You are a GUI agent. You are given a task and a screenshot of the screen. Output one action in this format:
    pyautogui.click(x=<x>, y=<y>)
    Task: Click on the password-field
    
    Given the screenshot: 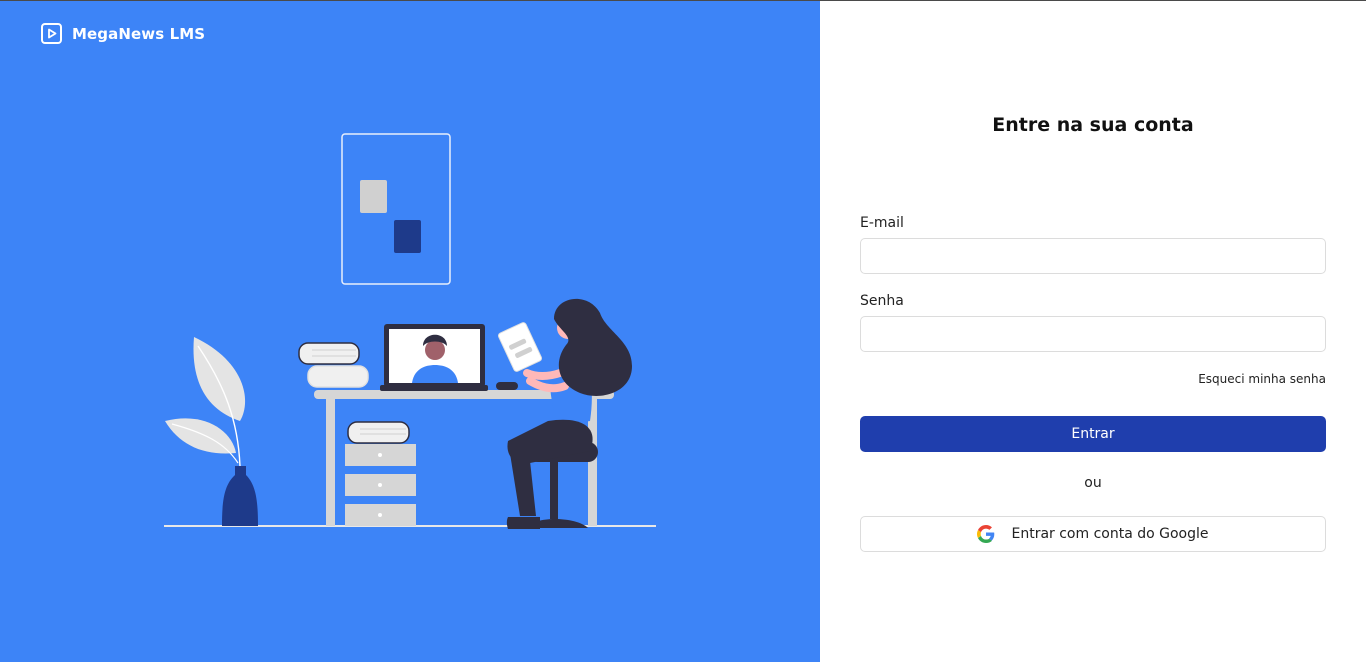 What is the action you would take?
    pyautogui.click(x=1093, y=334)
    